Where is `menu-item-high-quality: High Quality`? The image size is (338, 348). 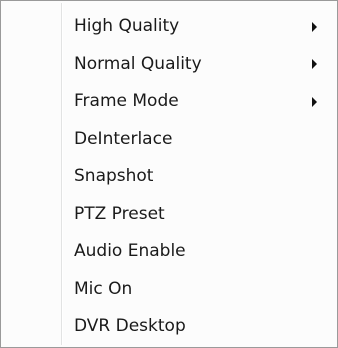 menu-item-high-quality: High Quality is located at coordinates (169, 27).